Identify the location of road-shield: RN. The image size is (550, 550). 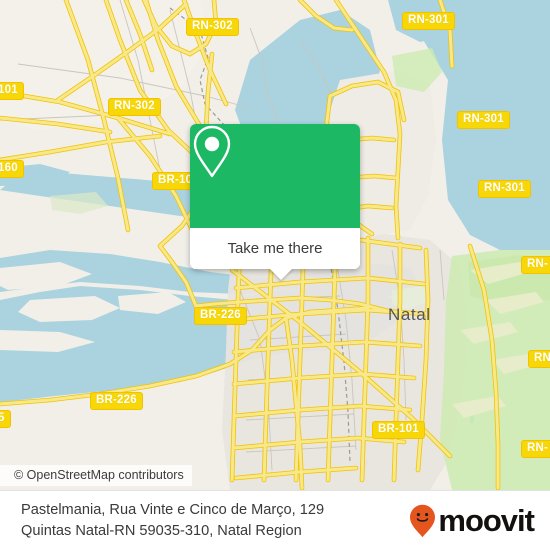
(539, 359).